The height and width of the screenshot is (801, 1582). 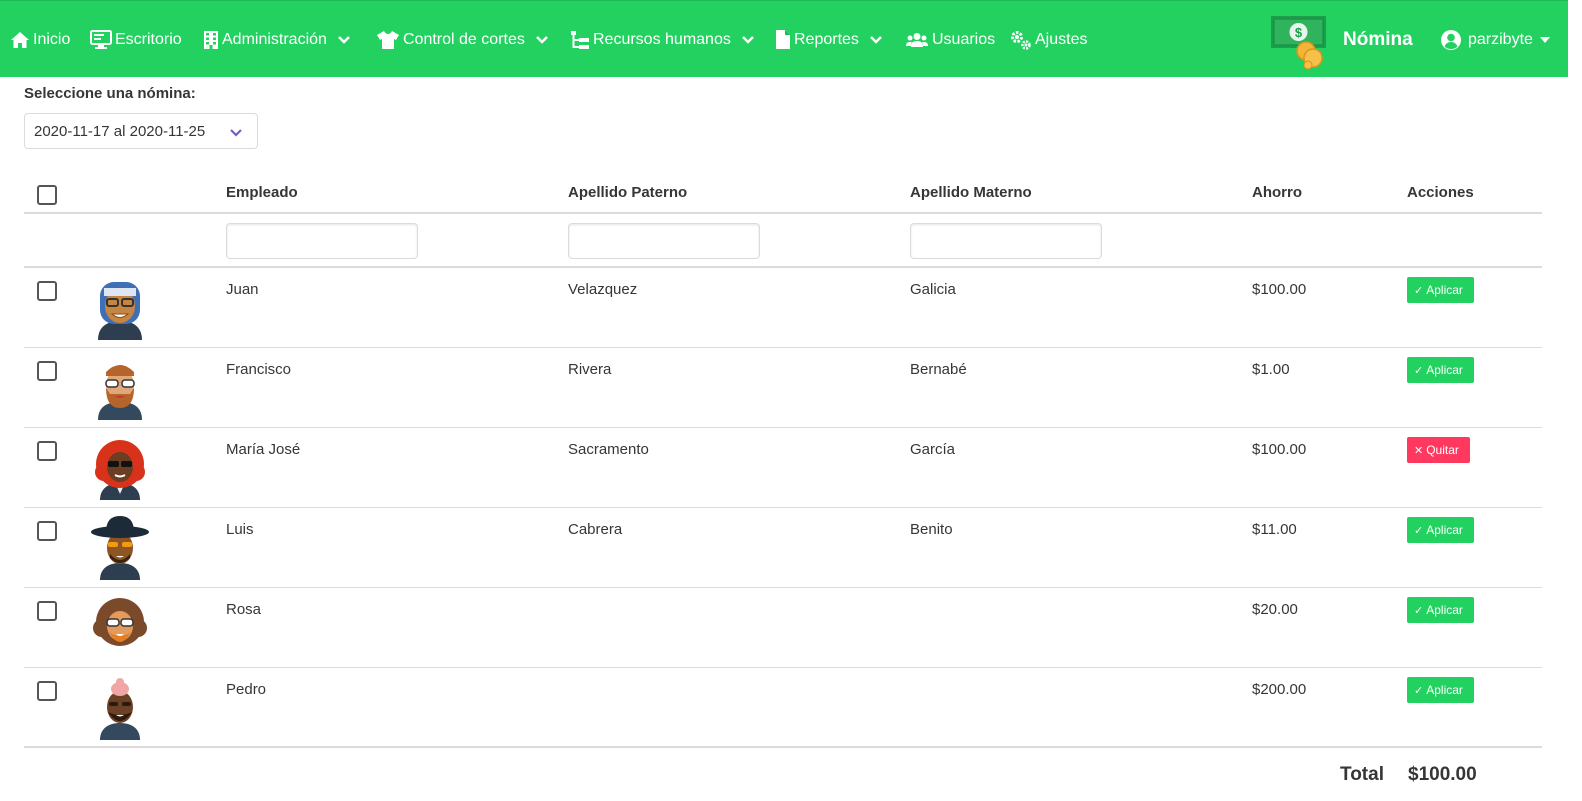 I want to click on nav-item-escritorio: Escritorio, so click(x=136, y=39).